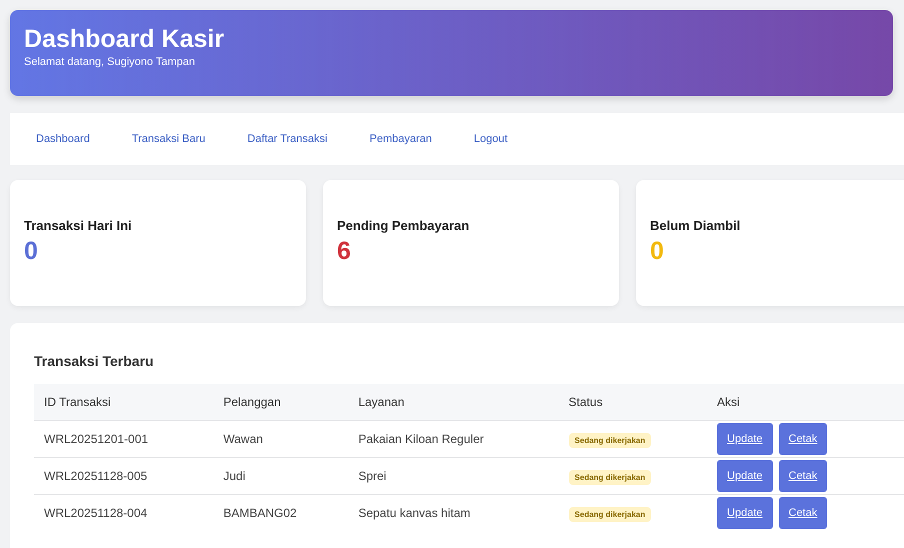 This screenshot has height=548, width=904. Describe the element at coordinates (805, 402) in the screenshot. I see `column-header: Aksi` at that location.